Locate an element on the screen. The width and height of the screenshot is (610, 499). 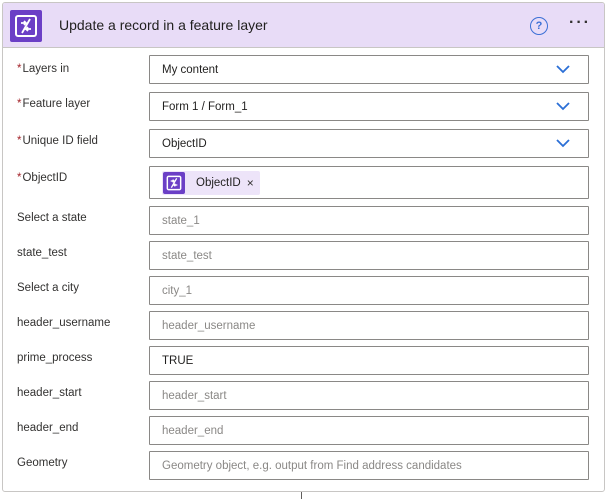
unique-id-dropdown: ObjectID is located at coordinates (369, 143).